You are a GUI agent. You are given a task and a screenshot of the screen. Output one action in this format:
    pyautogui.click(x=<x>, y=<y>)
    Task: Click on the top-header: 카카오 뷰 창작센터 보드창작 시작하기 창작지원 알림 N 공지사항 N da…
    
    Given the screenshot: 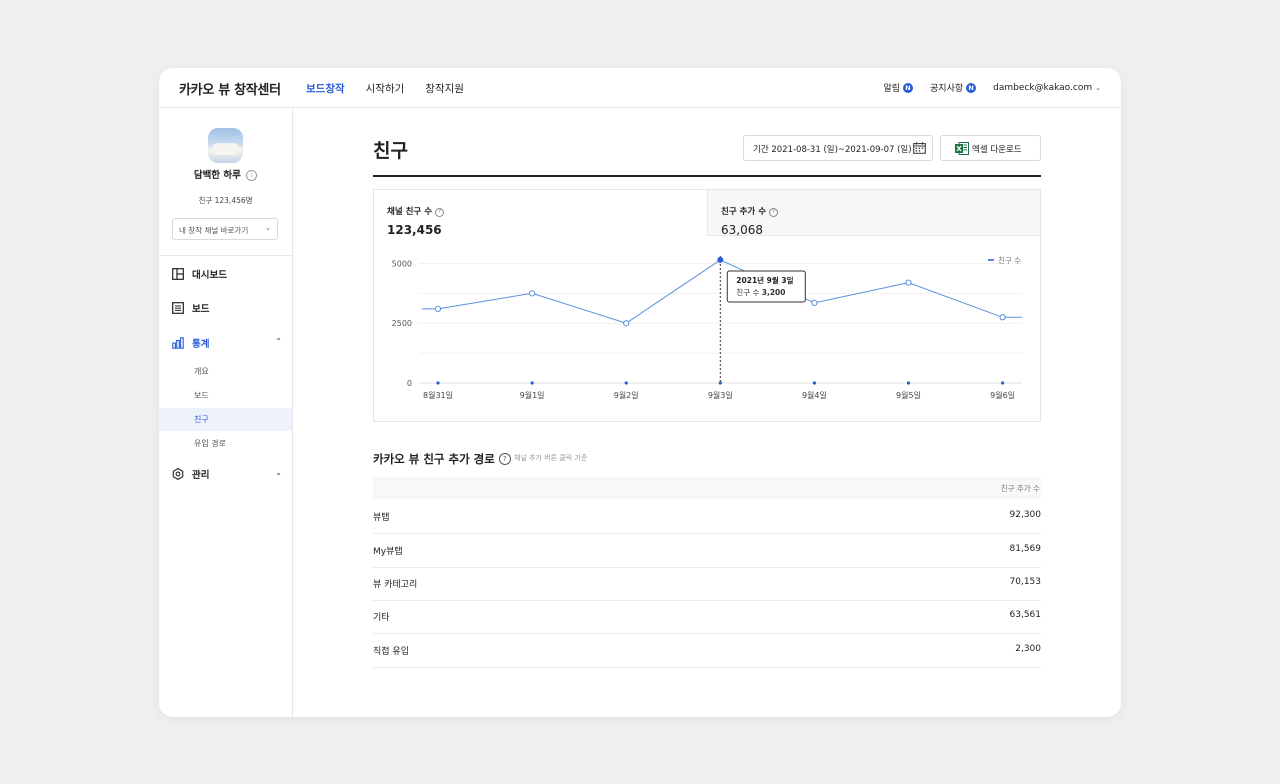 What is the action you would take?
    pyautogui.click(x=640, y=88)
    